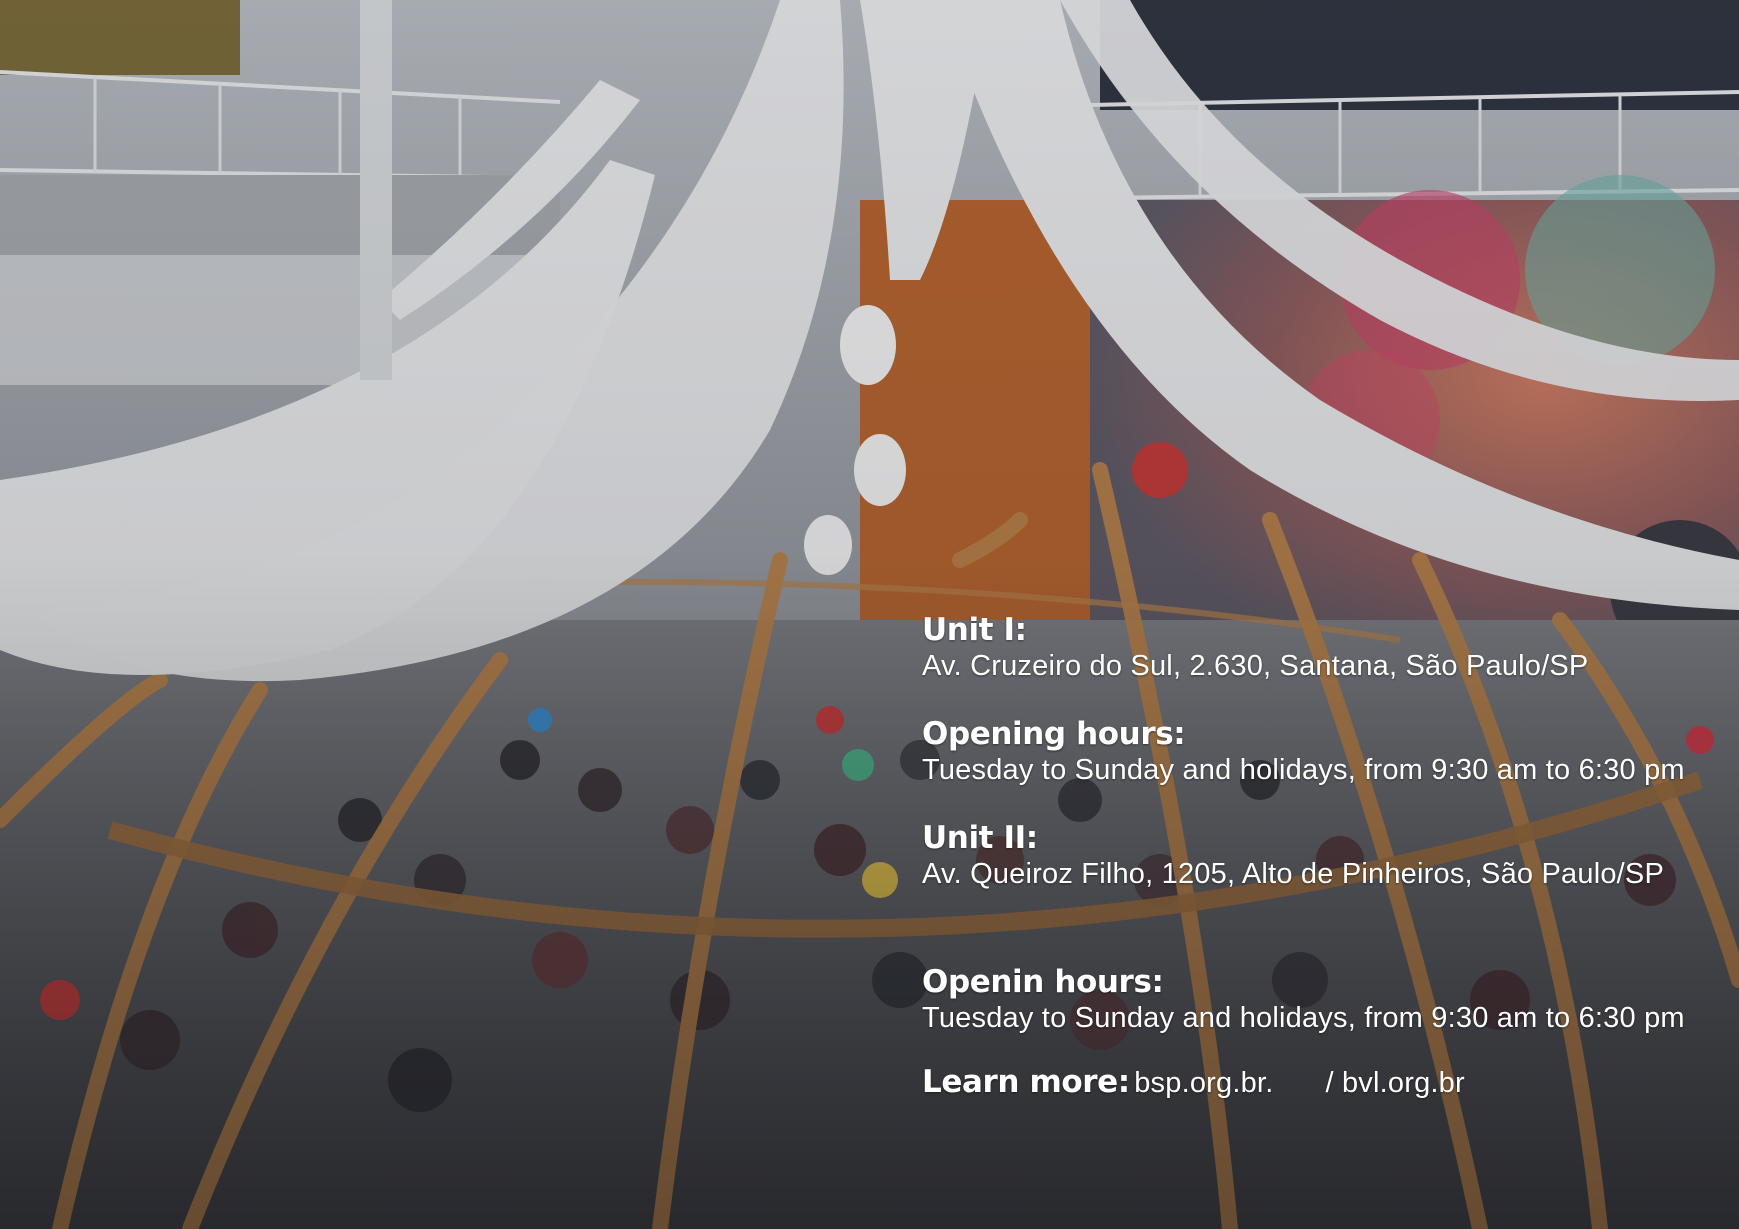 This screenshot has height=1229, width=1739. What do you see at coordinates (1054, 734) in the screenshot?
I see `opening-hours-1-label: Opening hours:` at bounding box center [1054, 734].